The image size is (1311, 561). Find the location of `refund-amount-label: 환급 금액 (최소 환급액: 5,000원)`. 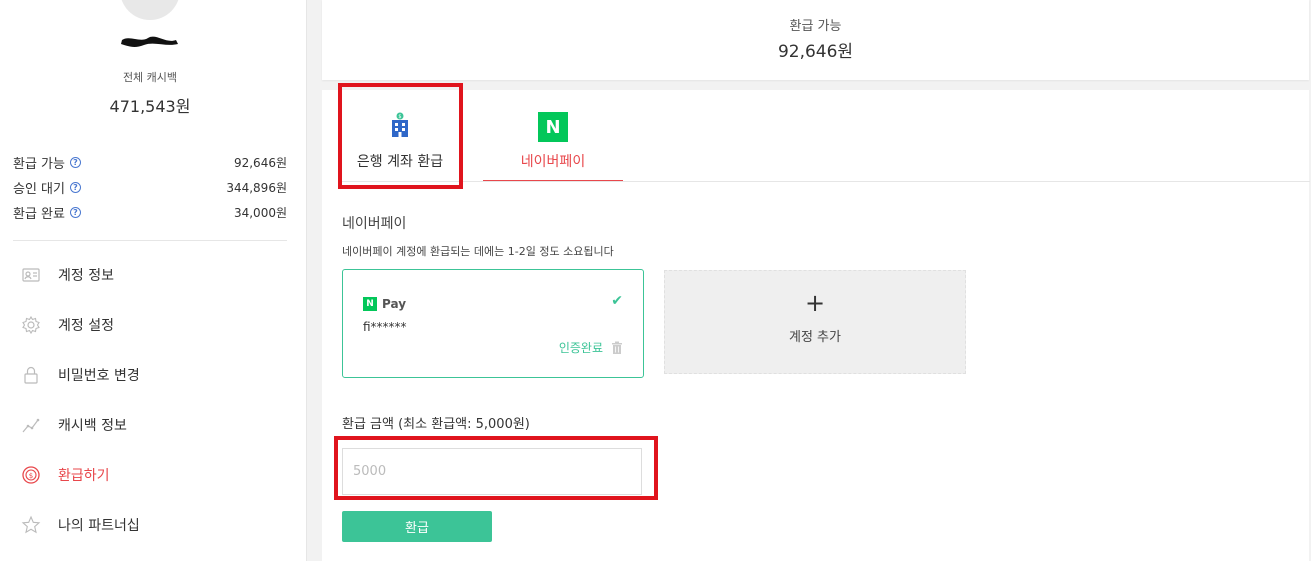

refund-amount-label: 환급 금액 (최소 환급액: 5,000원) is located at coordinates (436, 424).